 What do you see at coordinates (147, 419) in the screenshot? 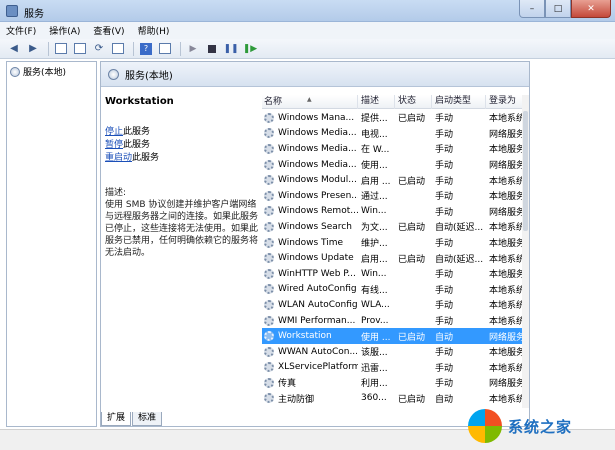
I see `tab-standard: 标准` at bounding box center [147, 419].